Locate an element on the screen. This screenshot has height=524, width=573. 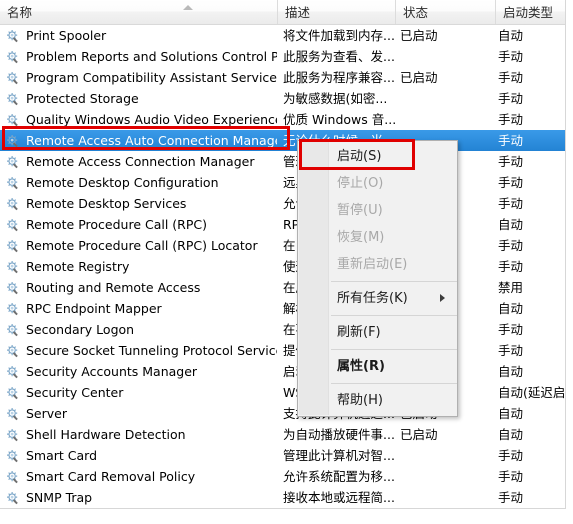
service-name-cell: Remote Desktop Configuration is located at coordinates (122, 182).